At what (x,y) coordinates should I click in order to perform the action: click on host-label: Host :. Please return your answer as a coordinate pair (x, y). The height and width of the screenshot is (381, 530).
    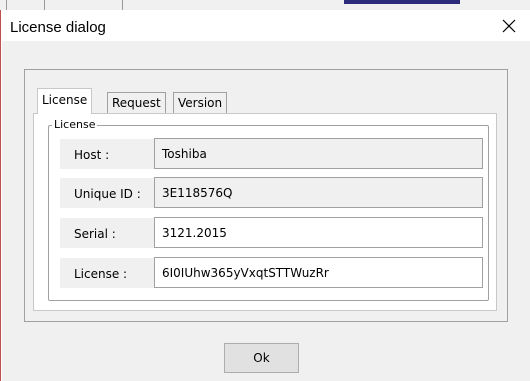
    Looking at the image, I should click on (107, 153).